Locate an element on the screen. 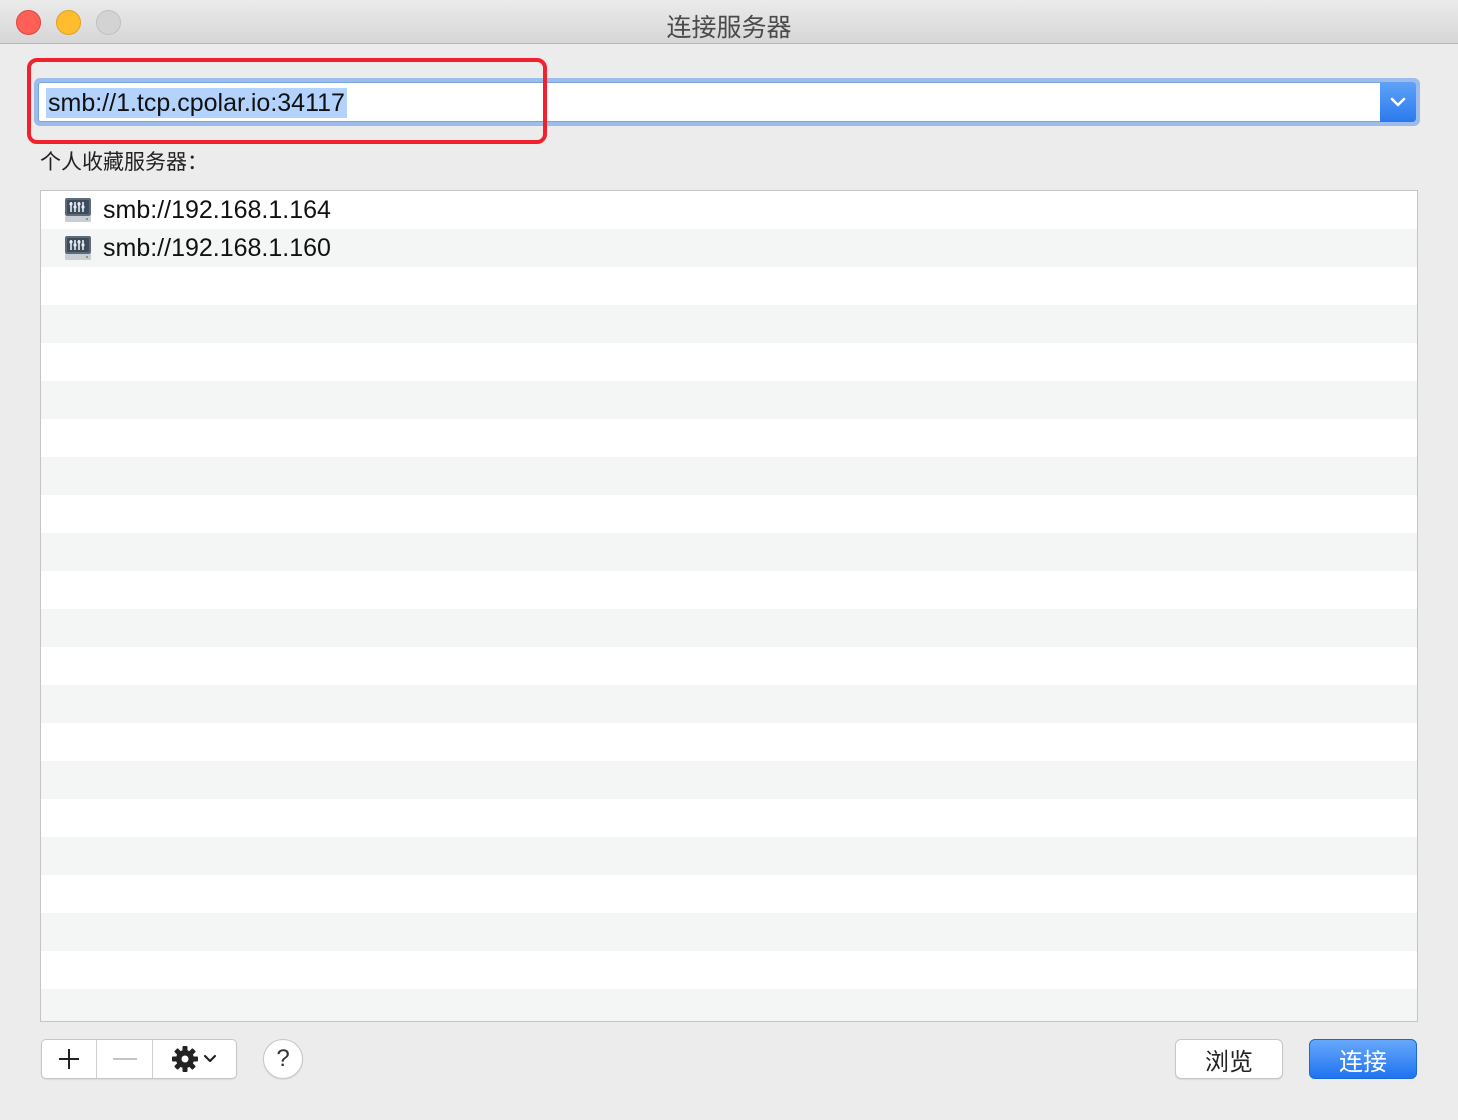  add-favorite-button is located at coordinates (70, 1059).